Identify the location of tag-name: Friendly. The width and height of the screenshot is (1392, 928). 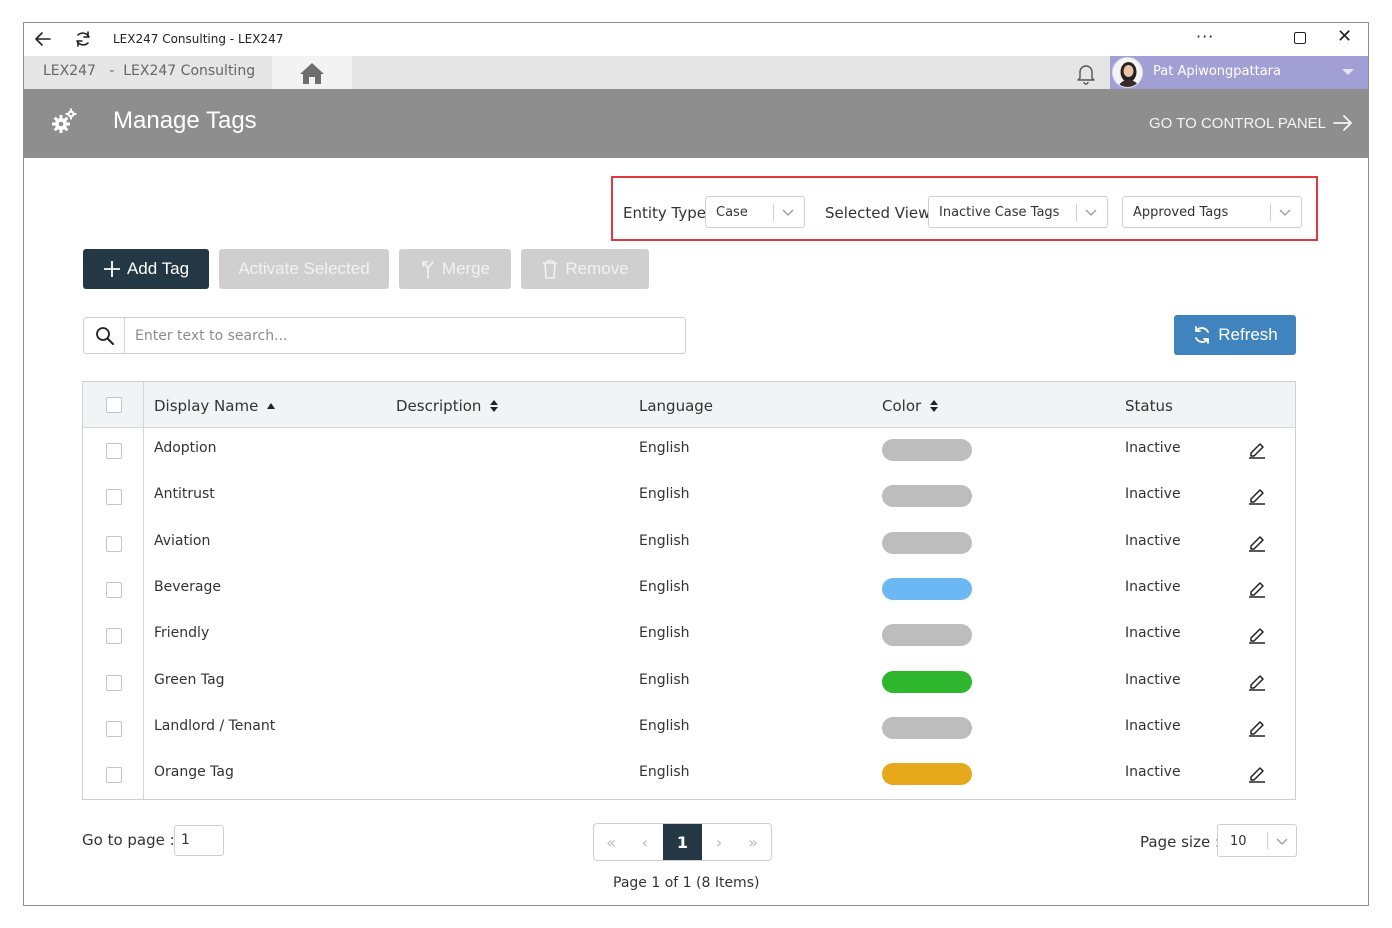
(182, 633).